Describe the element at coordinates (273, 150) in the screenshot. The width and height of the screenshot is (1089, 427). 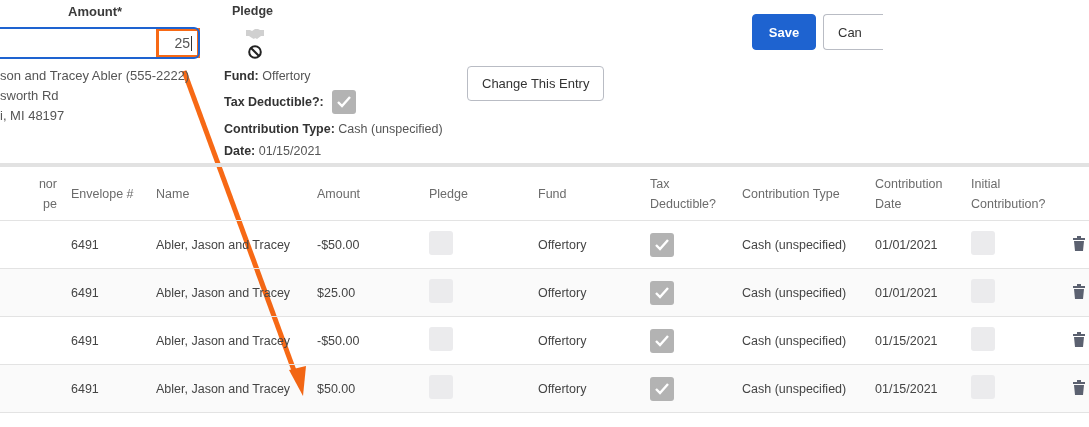
I see `entry-detail: Date: 01/15/2021` at that location.